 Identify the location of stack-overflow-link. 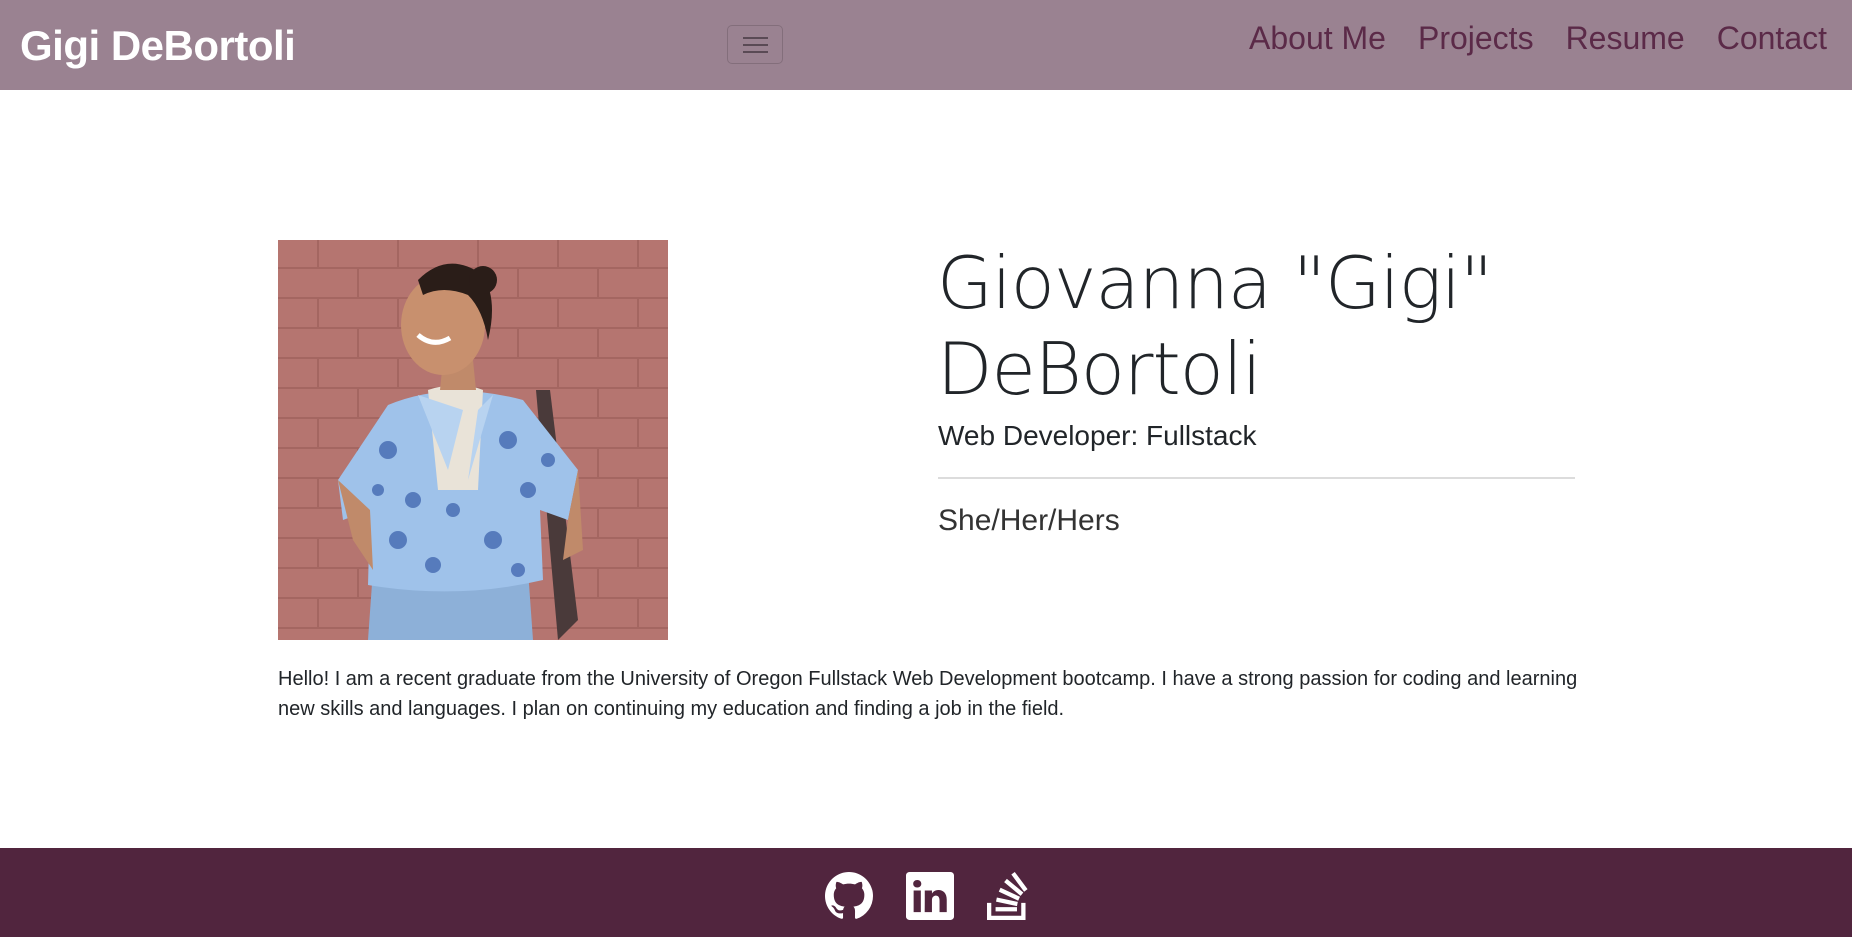
(1008, 896).